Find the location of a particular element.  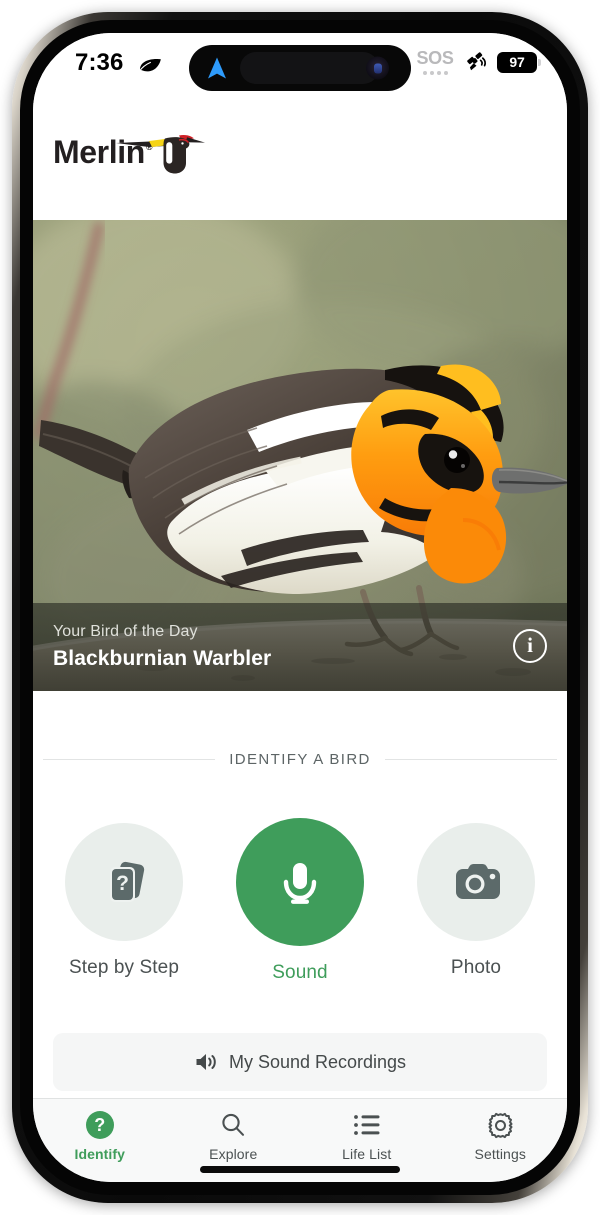

sound-label: Sound is located at coordinates (300, 972).